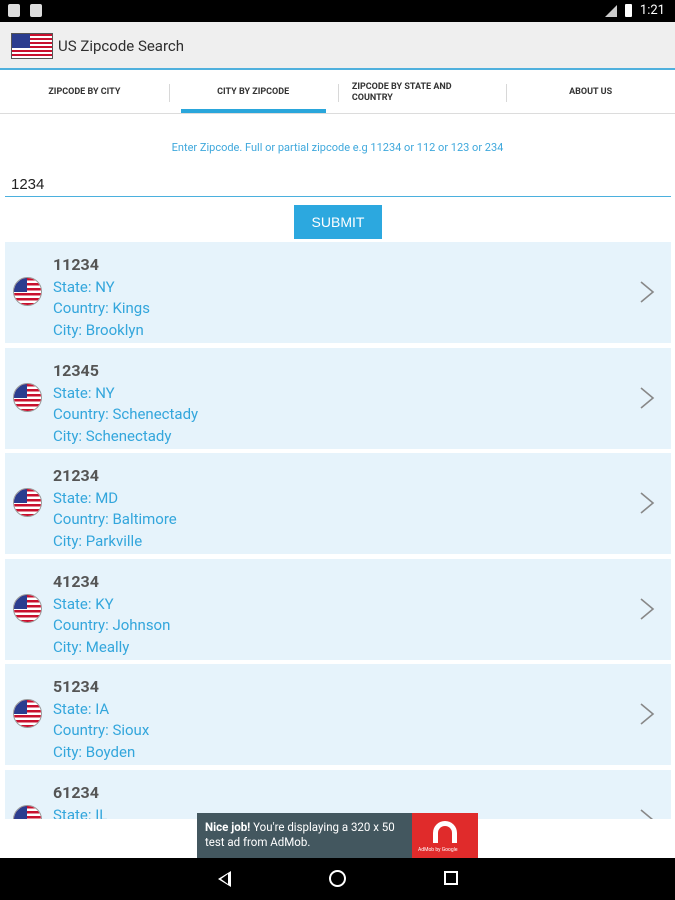  I want to click on battery-icon, so click(628, 10).